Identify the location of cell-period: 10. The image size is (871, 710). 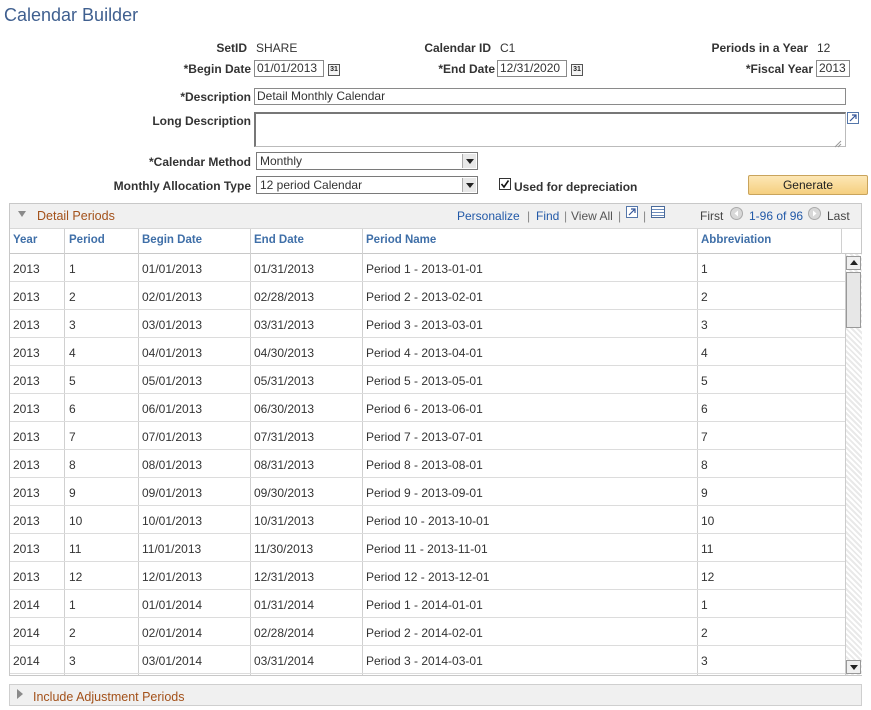
(76, 521).